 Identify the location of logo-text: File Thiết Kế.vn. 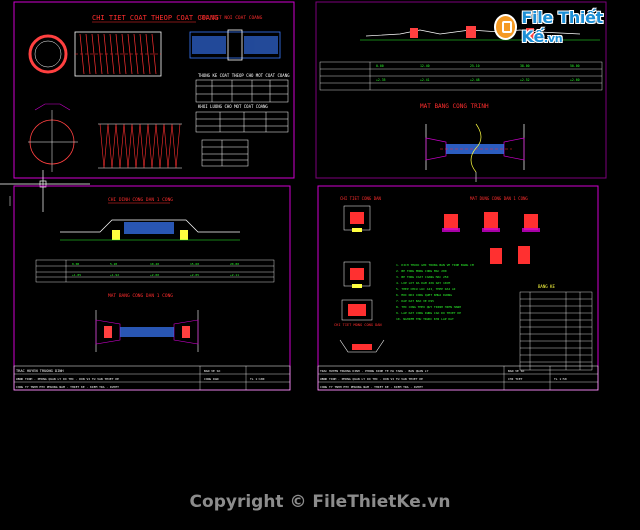
(577, 27).